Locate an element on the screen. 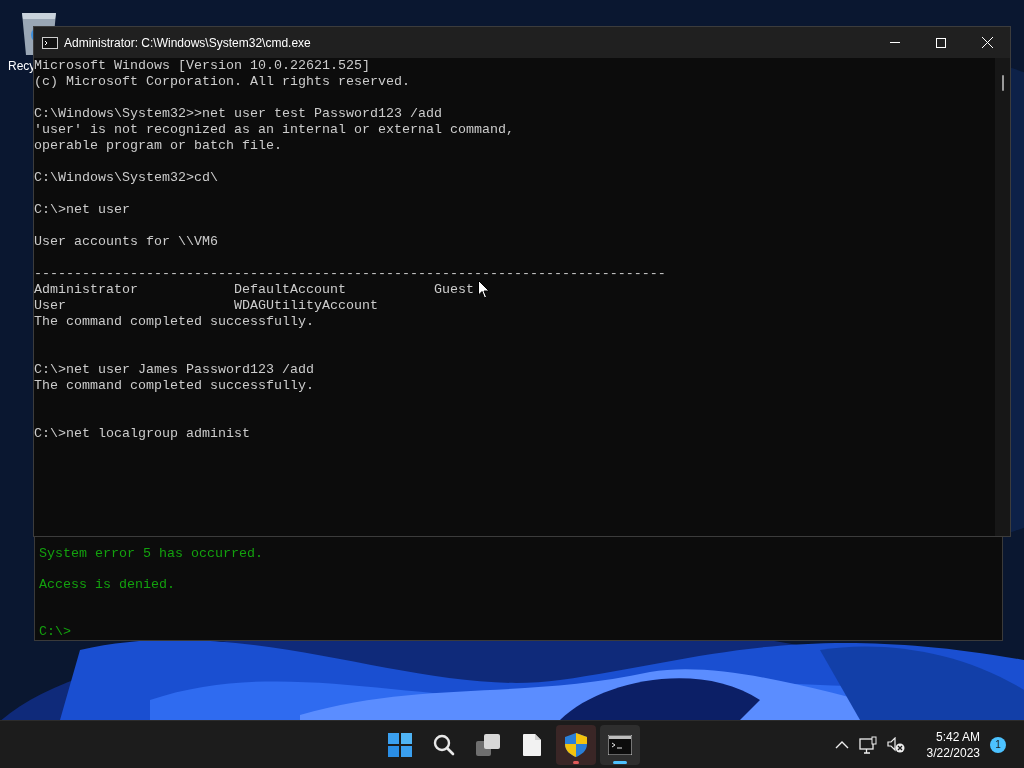 This screenshot has width=1024, height=768. console-line: Microsoft Windows [Version 10.0.22621.525] is located at coordinates (202, 66).